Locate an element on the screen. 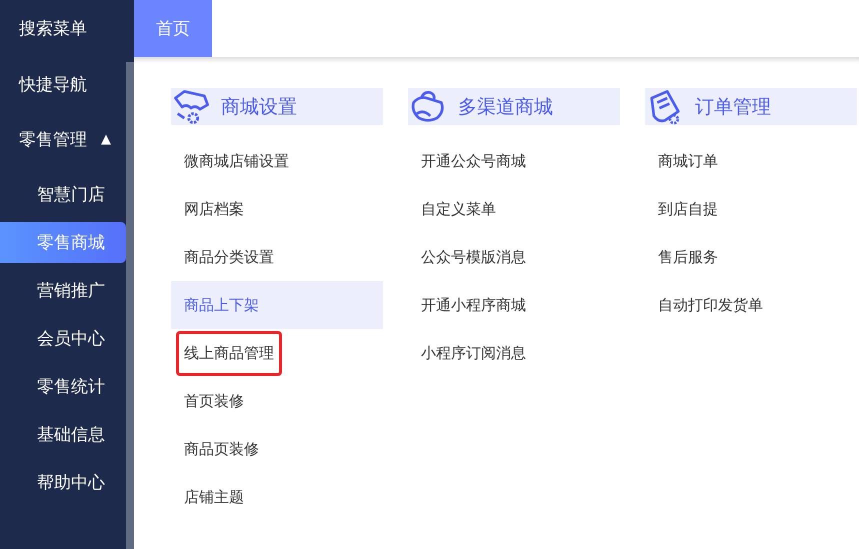  menu-item: 网店档案 is located at coordinates (277, 209).